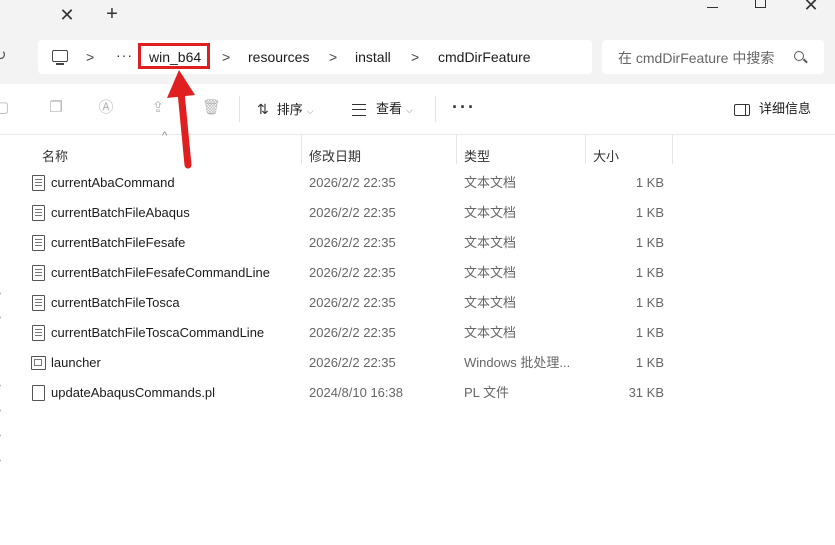 This screenshot has width=835, height=545. I want to click on this-pc-icon, so click(60, 57).